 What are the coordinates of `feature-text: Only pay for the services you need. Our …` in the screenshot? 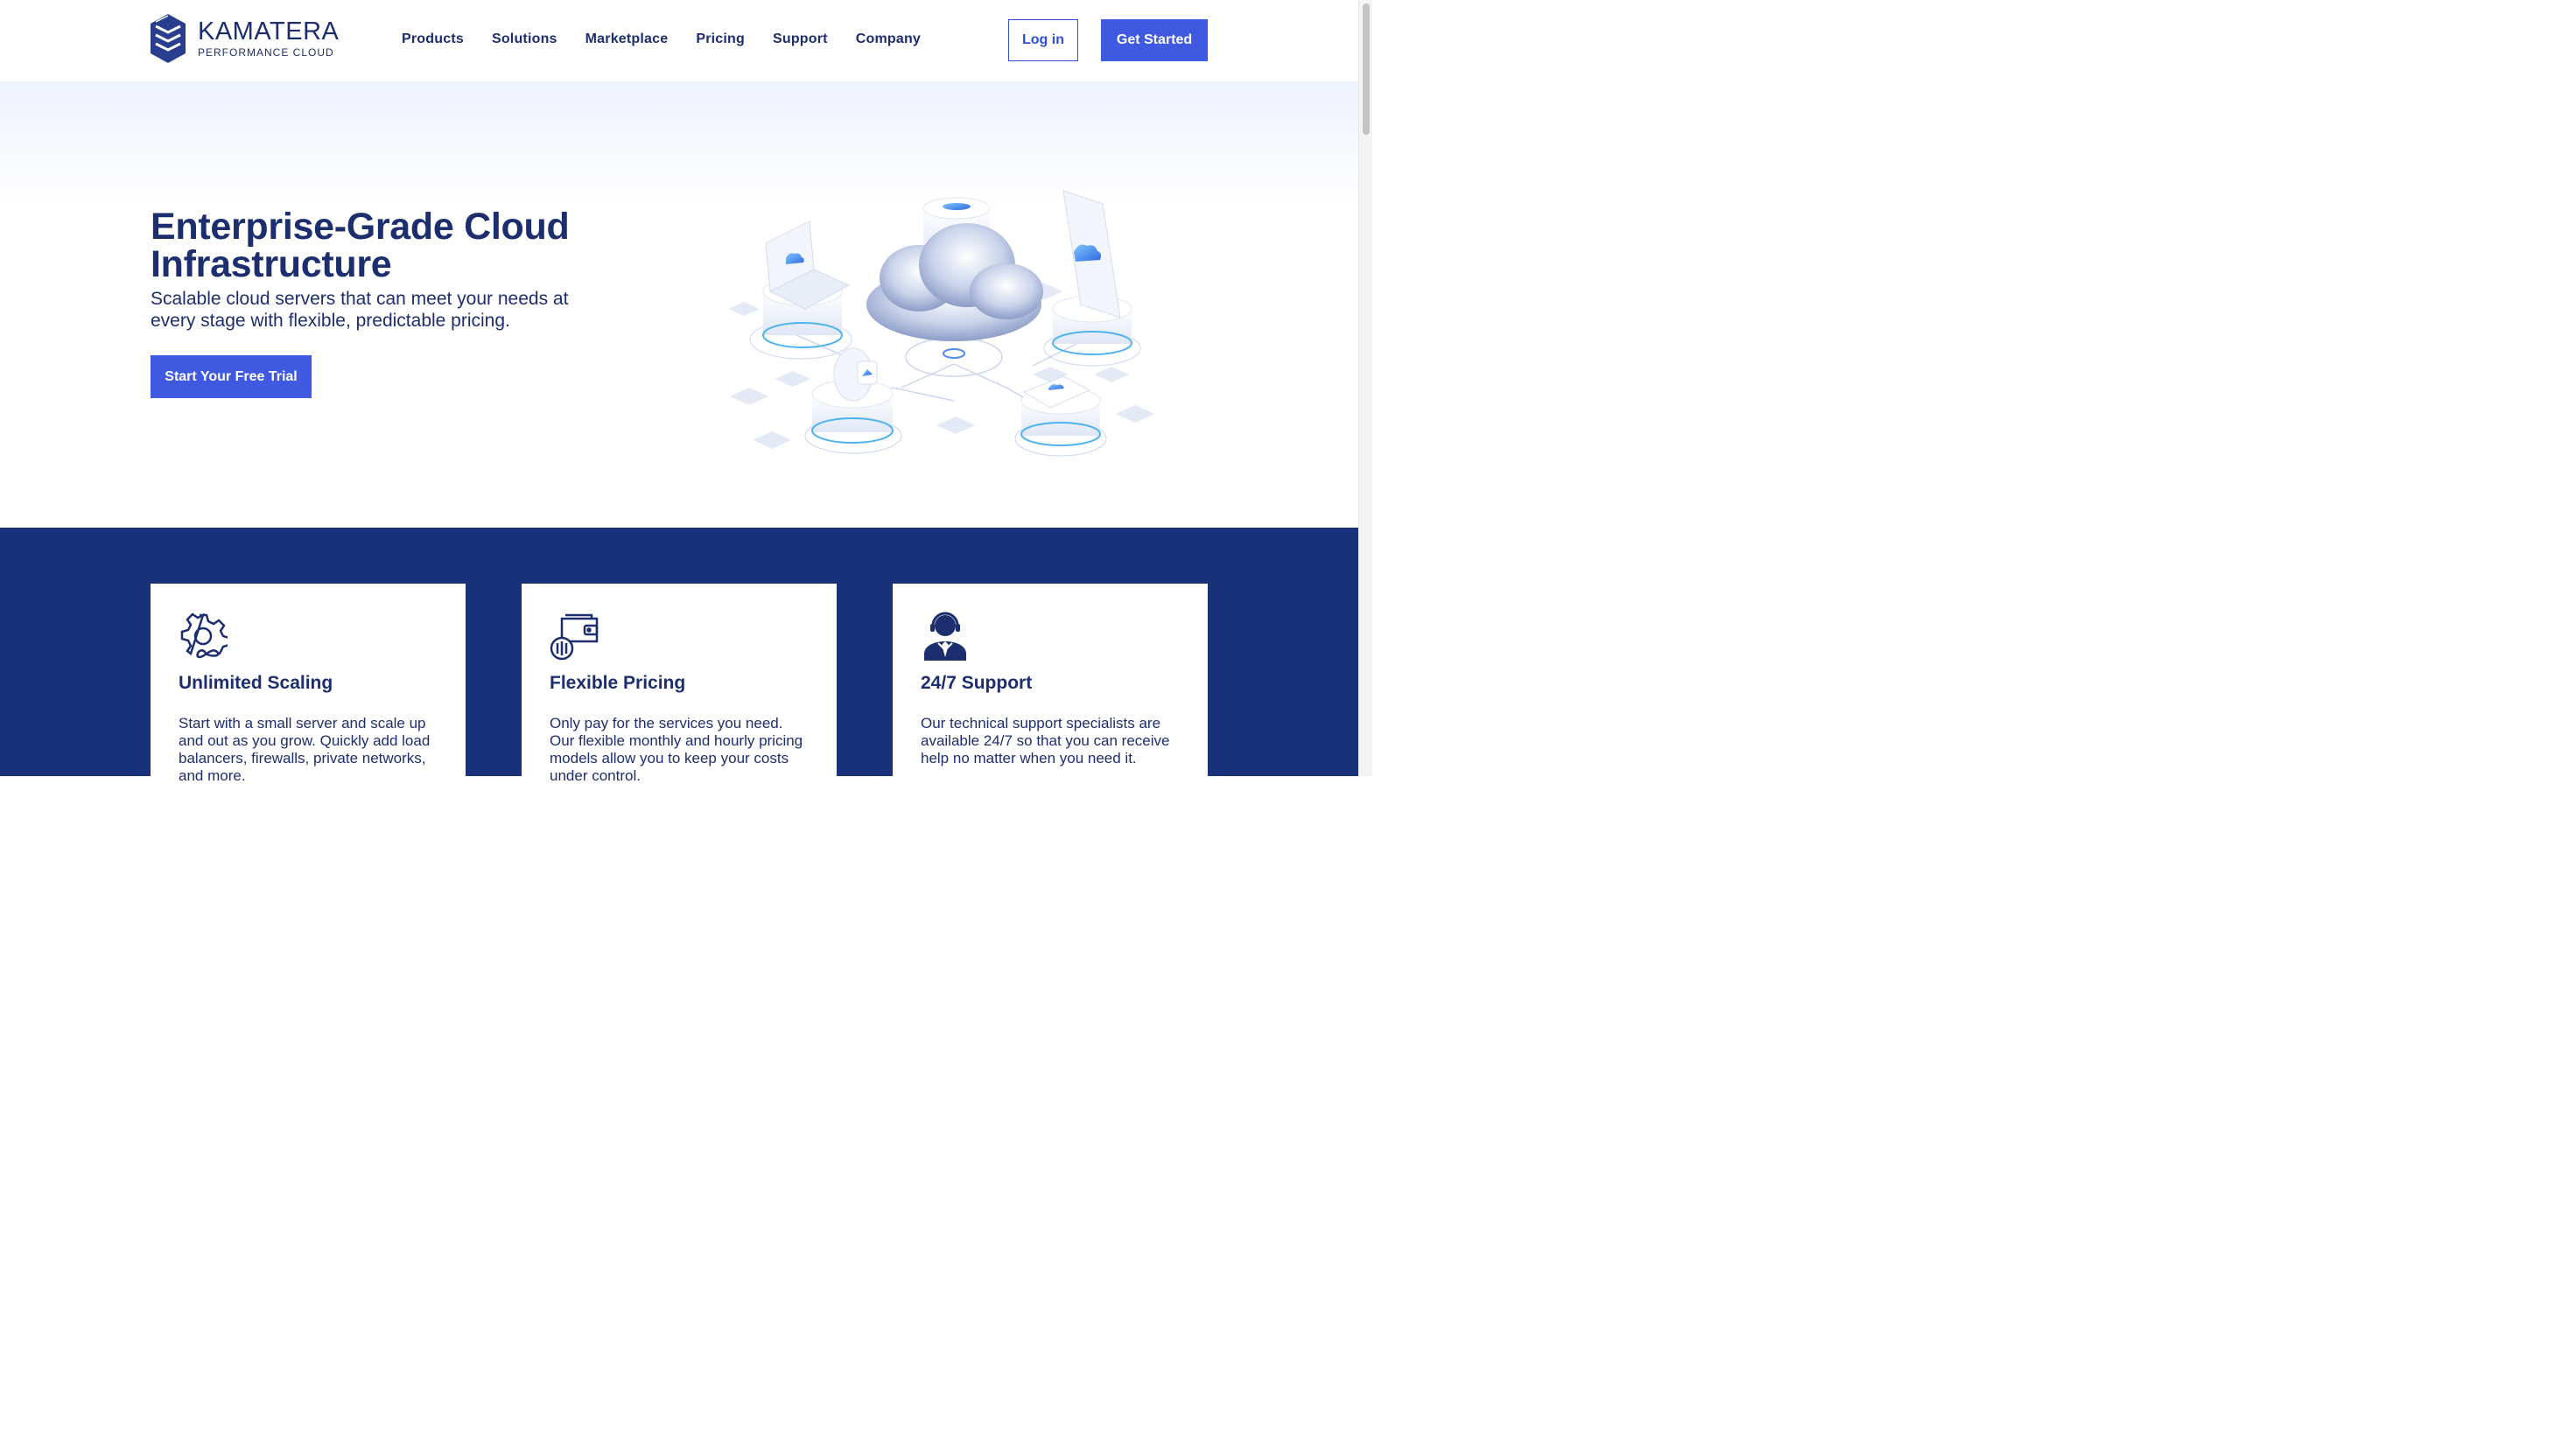 It's located at (676, 749).